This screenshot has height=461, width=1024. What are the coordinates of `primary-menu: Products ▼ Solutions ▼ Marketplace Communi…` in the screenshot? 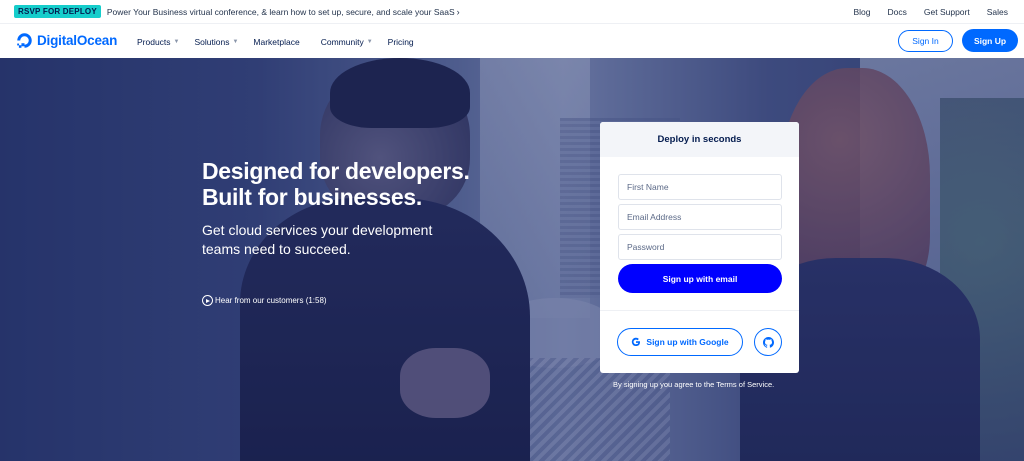 It's located at (275, 41).